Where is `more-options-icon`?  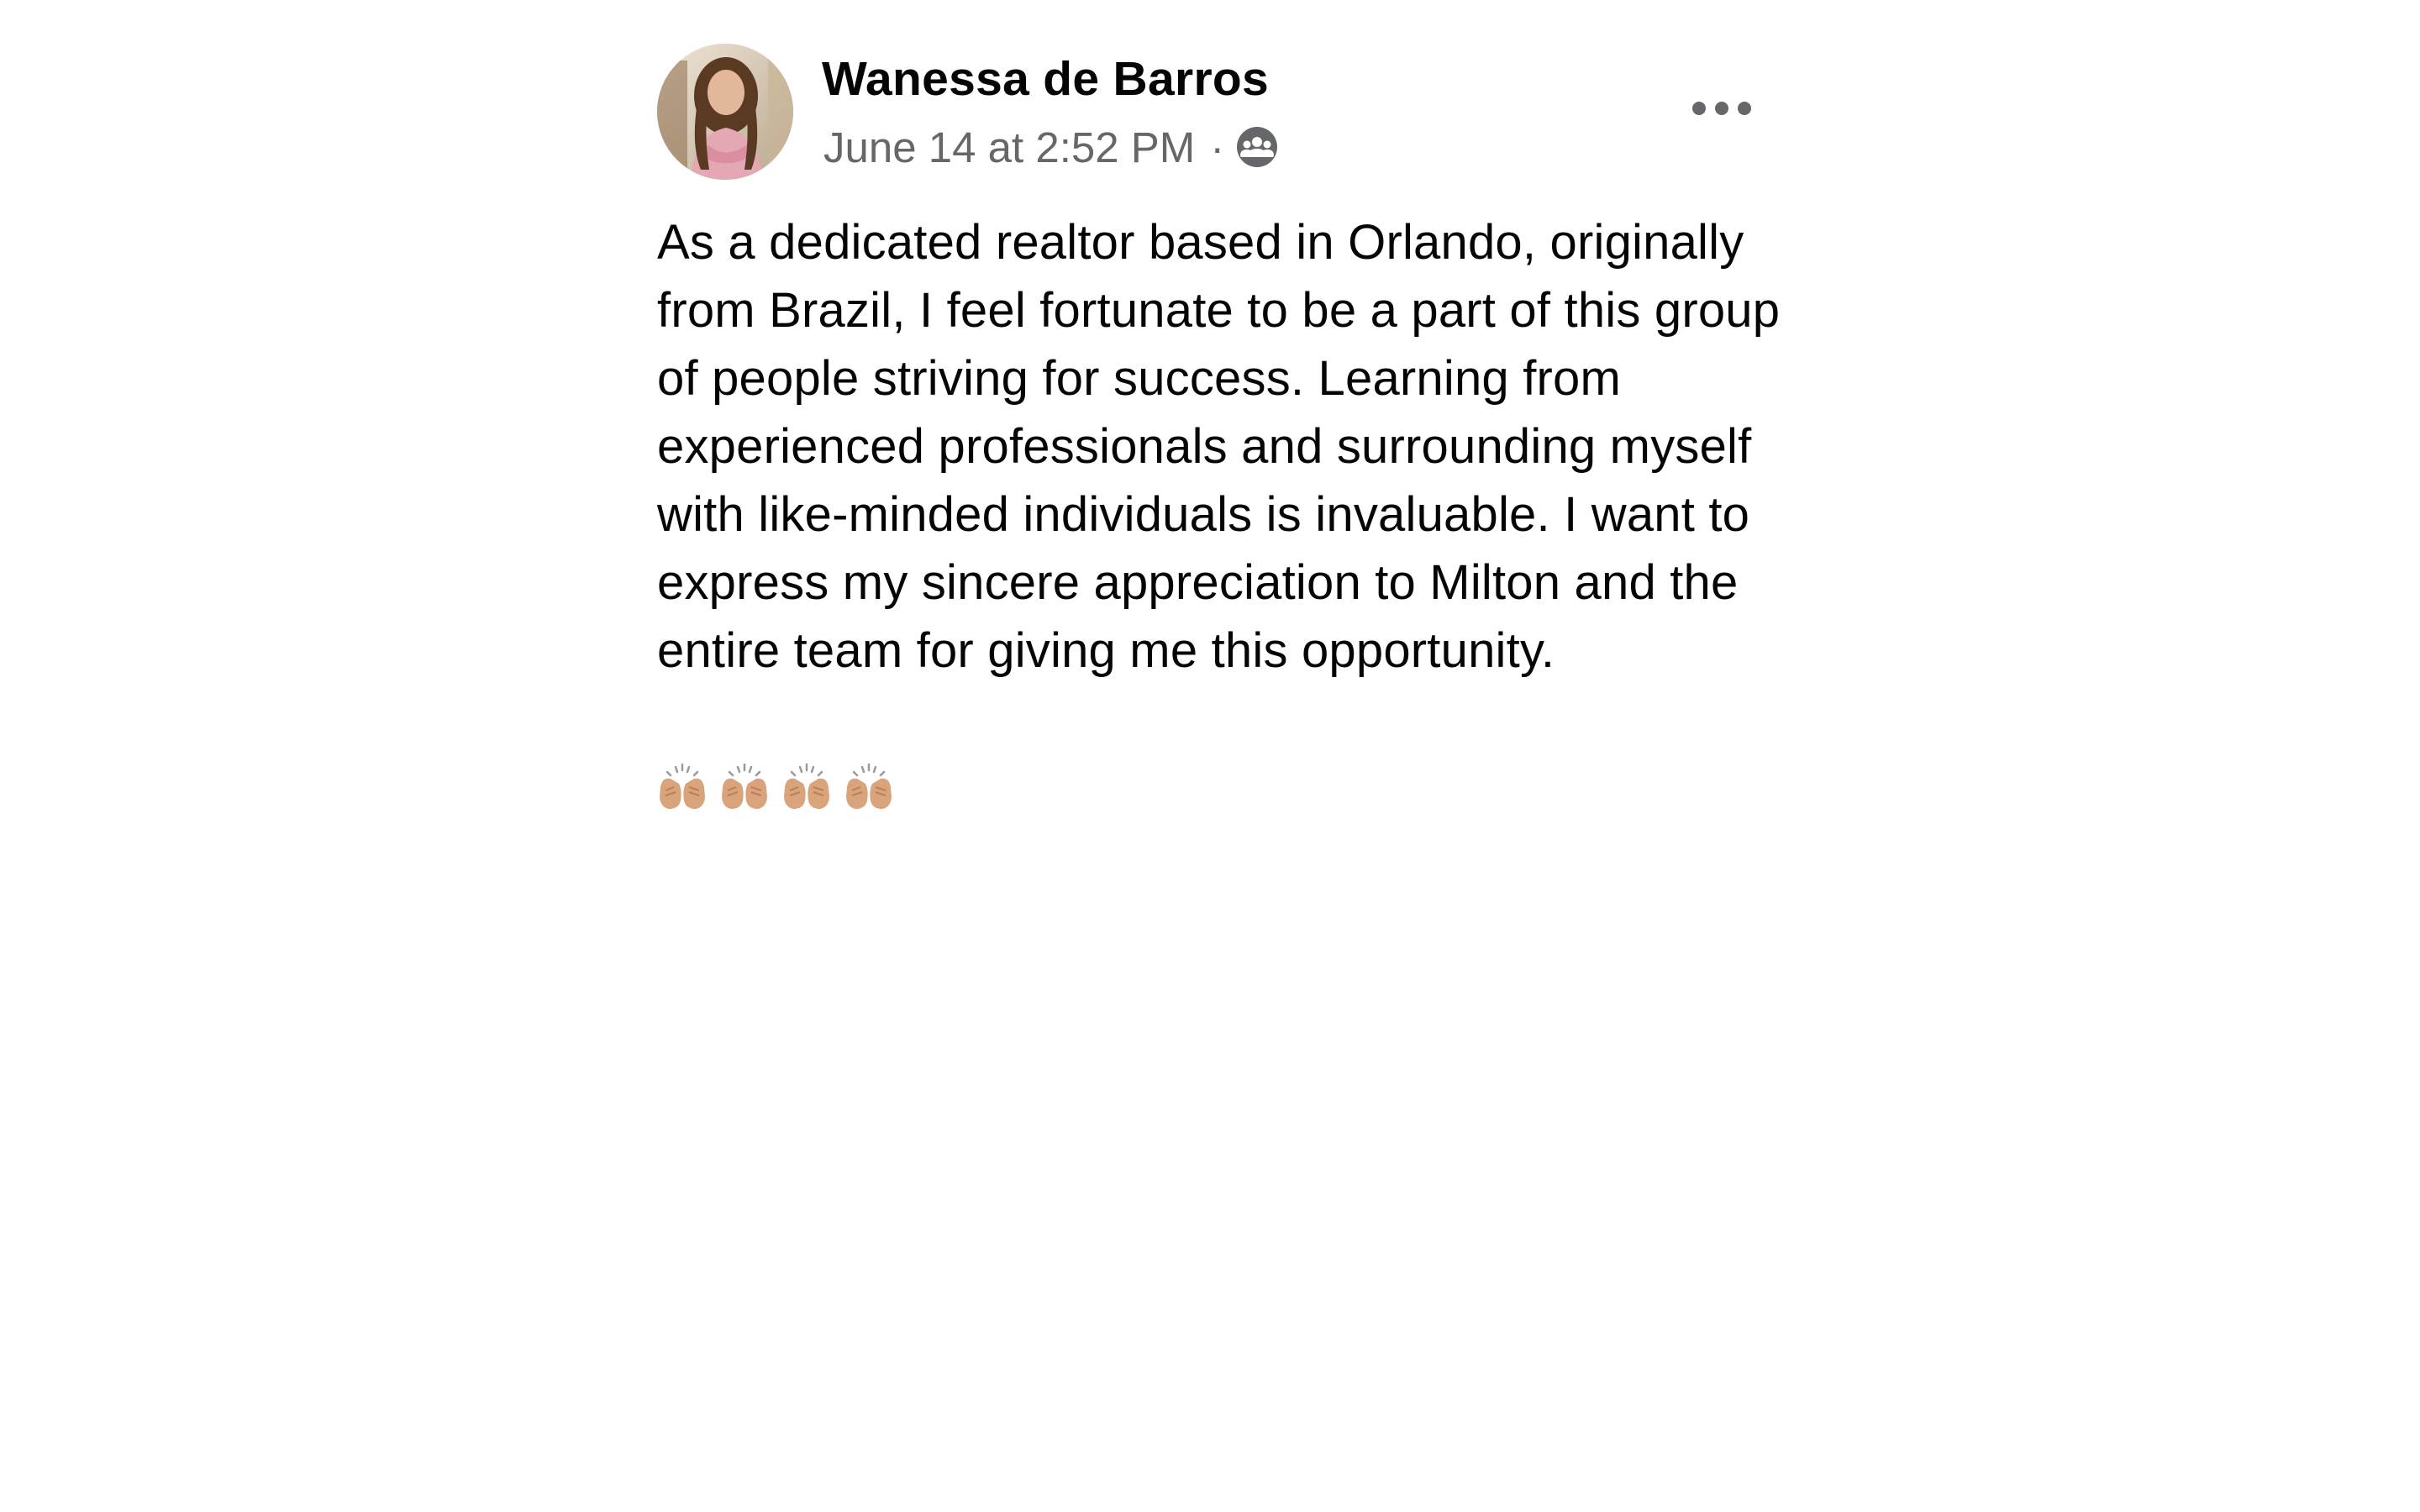
more-options-icon is located at coordinates (1722, 108).